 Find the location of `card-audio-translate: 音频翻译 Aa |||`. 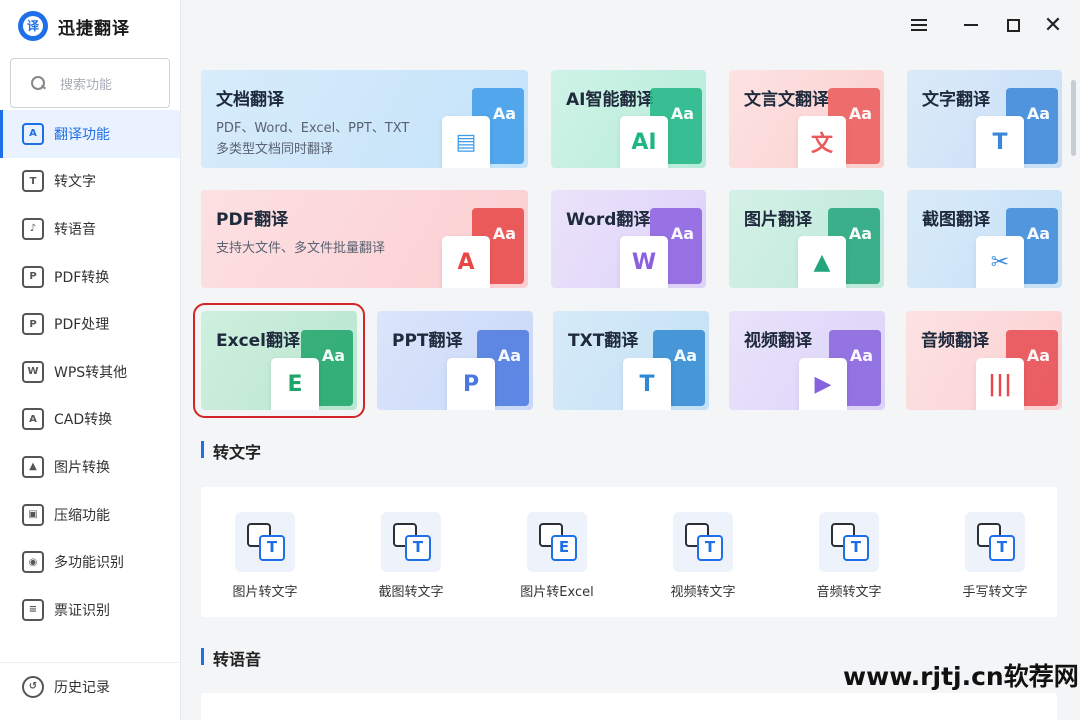

card-audio-translate: 音频翻译 Aa ||| is located at coordinates (984, 360).